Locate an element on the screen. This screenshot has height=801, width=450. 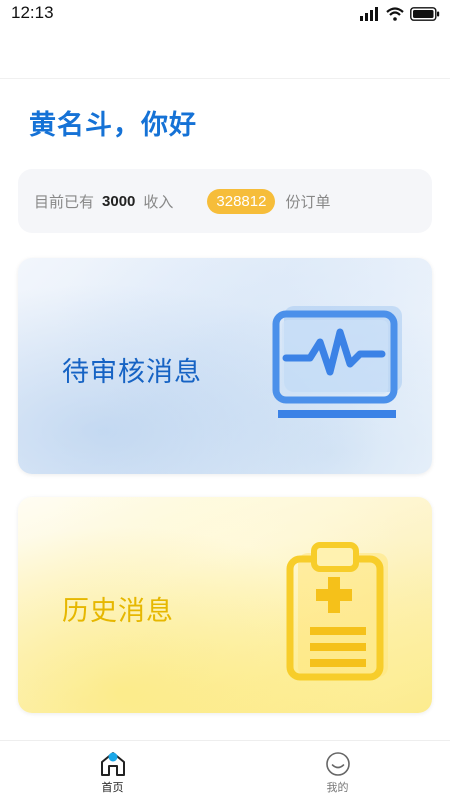
tab-mine: 我的 is located at coordinates (337, 771).